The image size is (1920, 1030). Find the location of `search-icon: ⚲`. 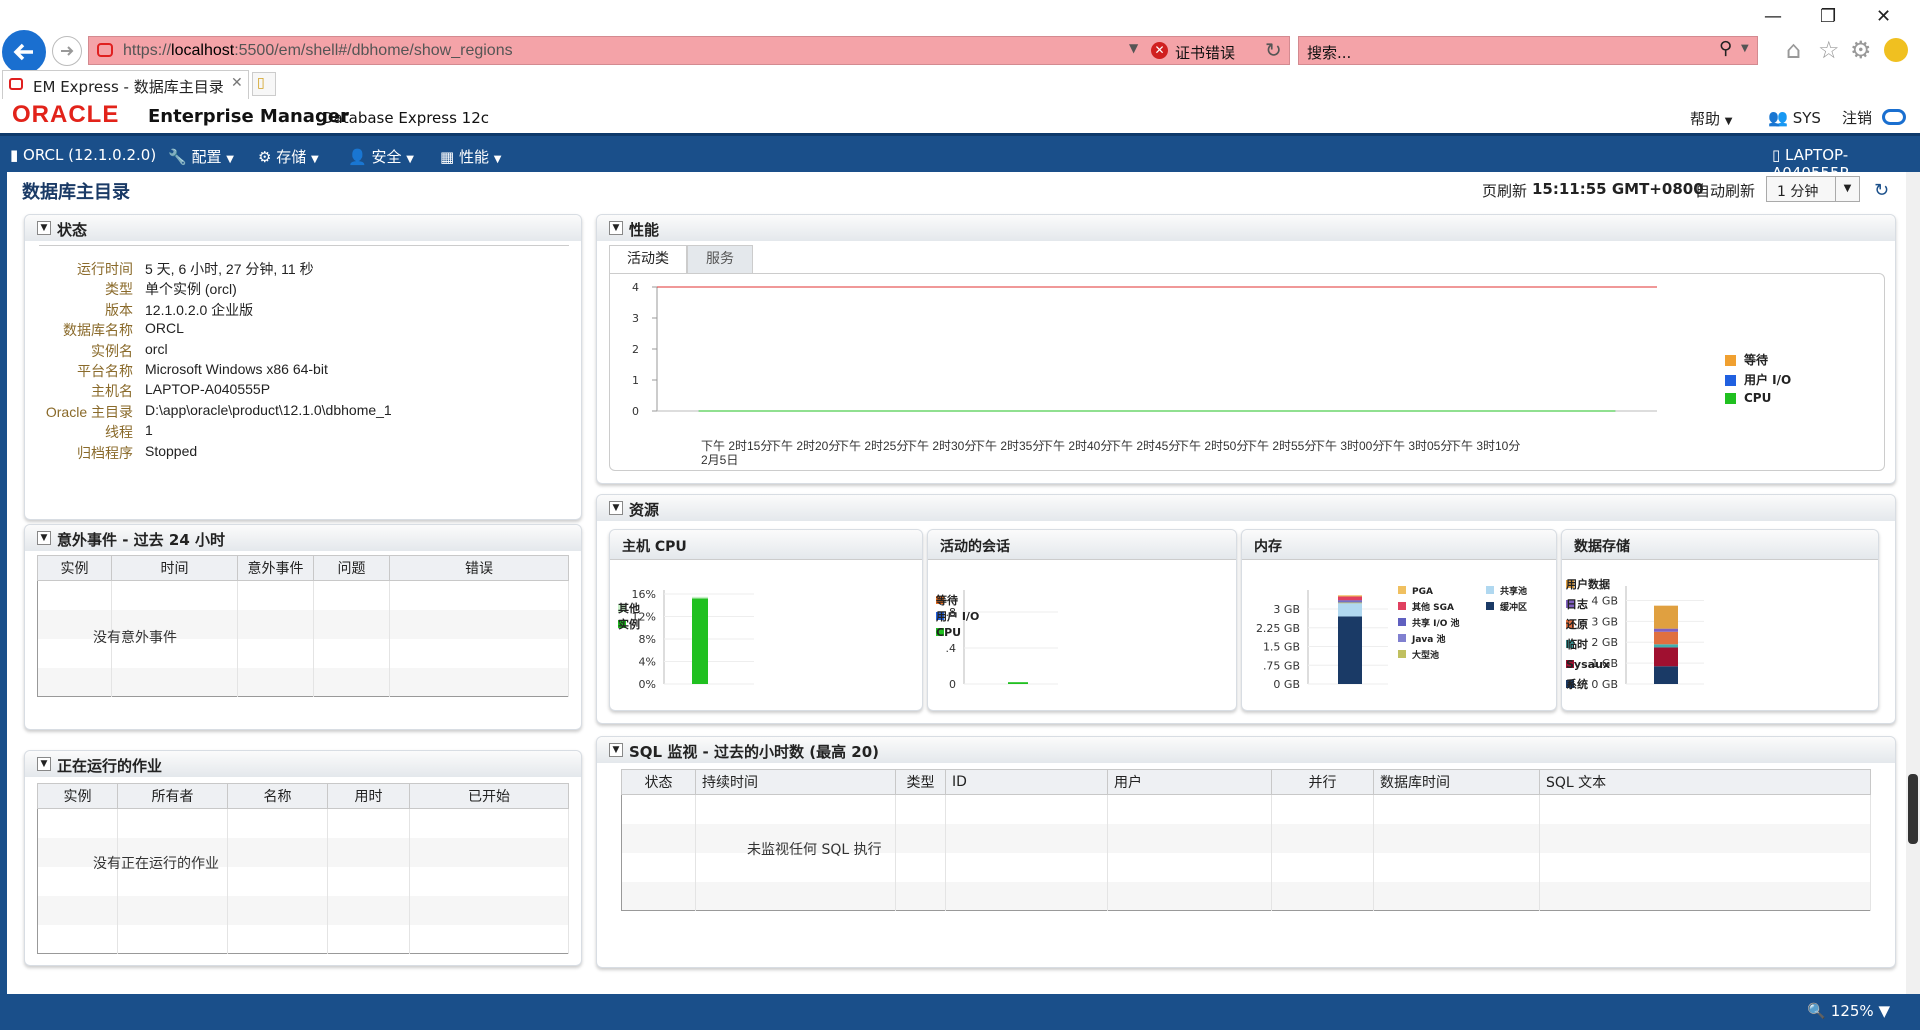

search-icon: ⚲ is located at coordinates (1725, 48).